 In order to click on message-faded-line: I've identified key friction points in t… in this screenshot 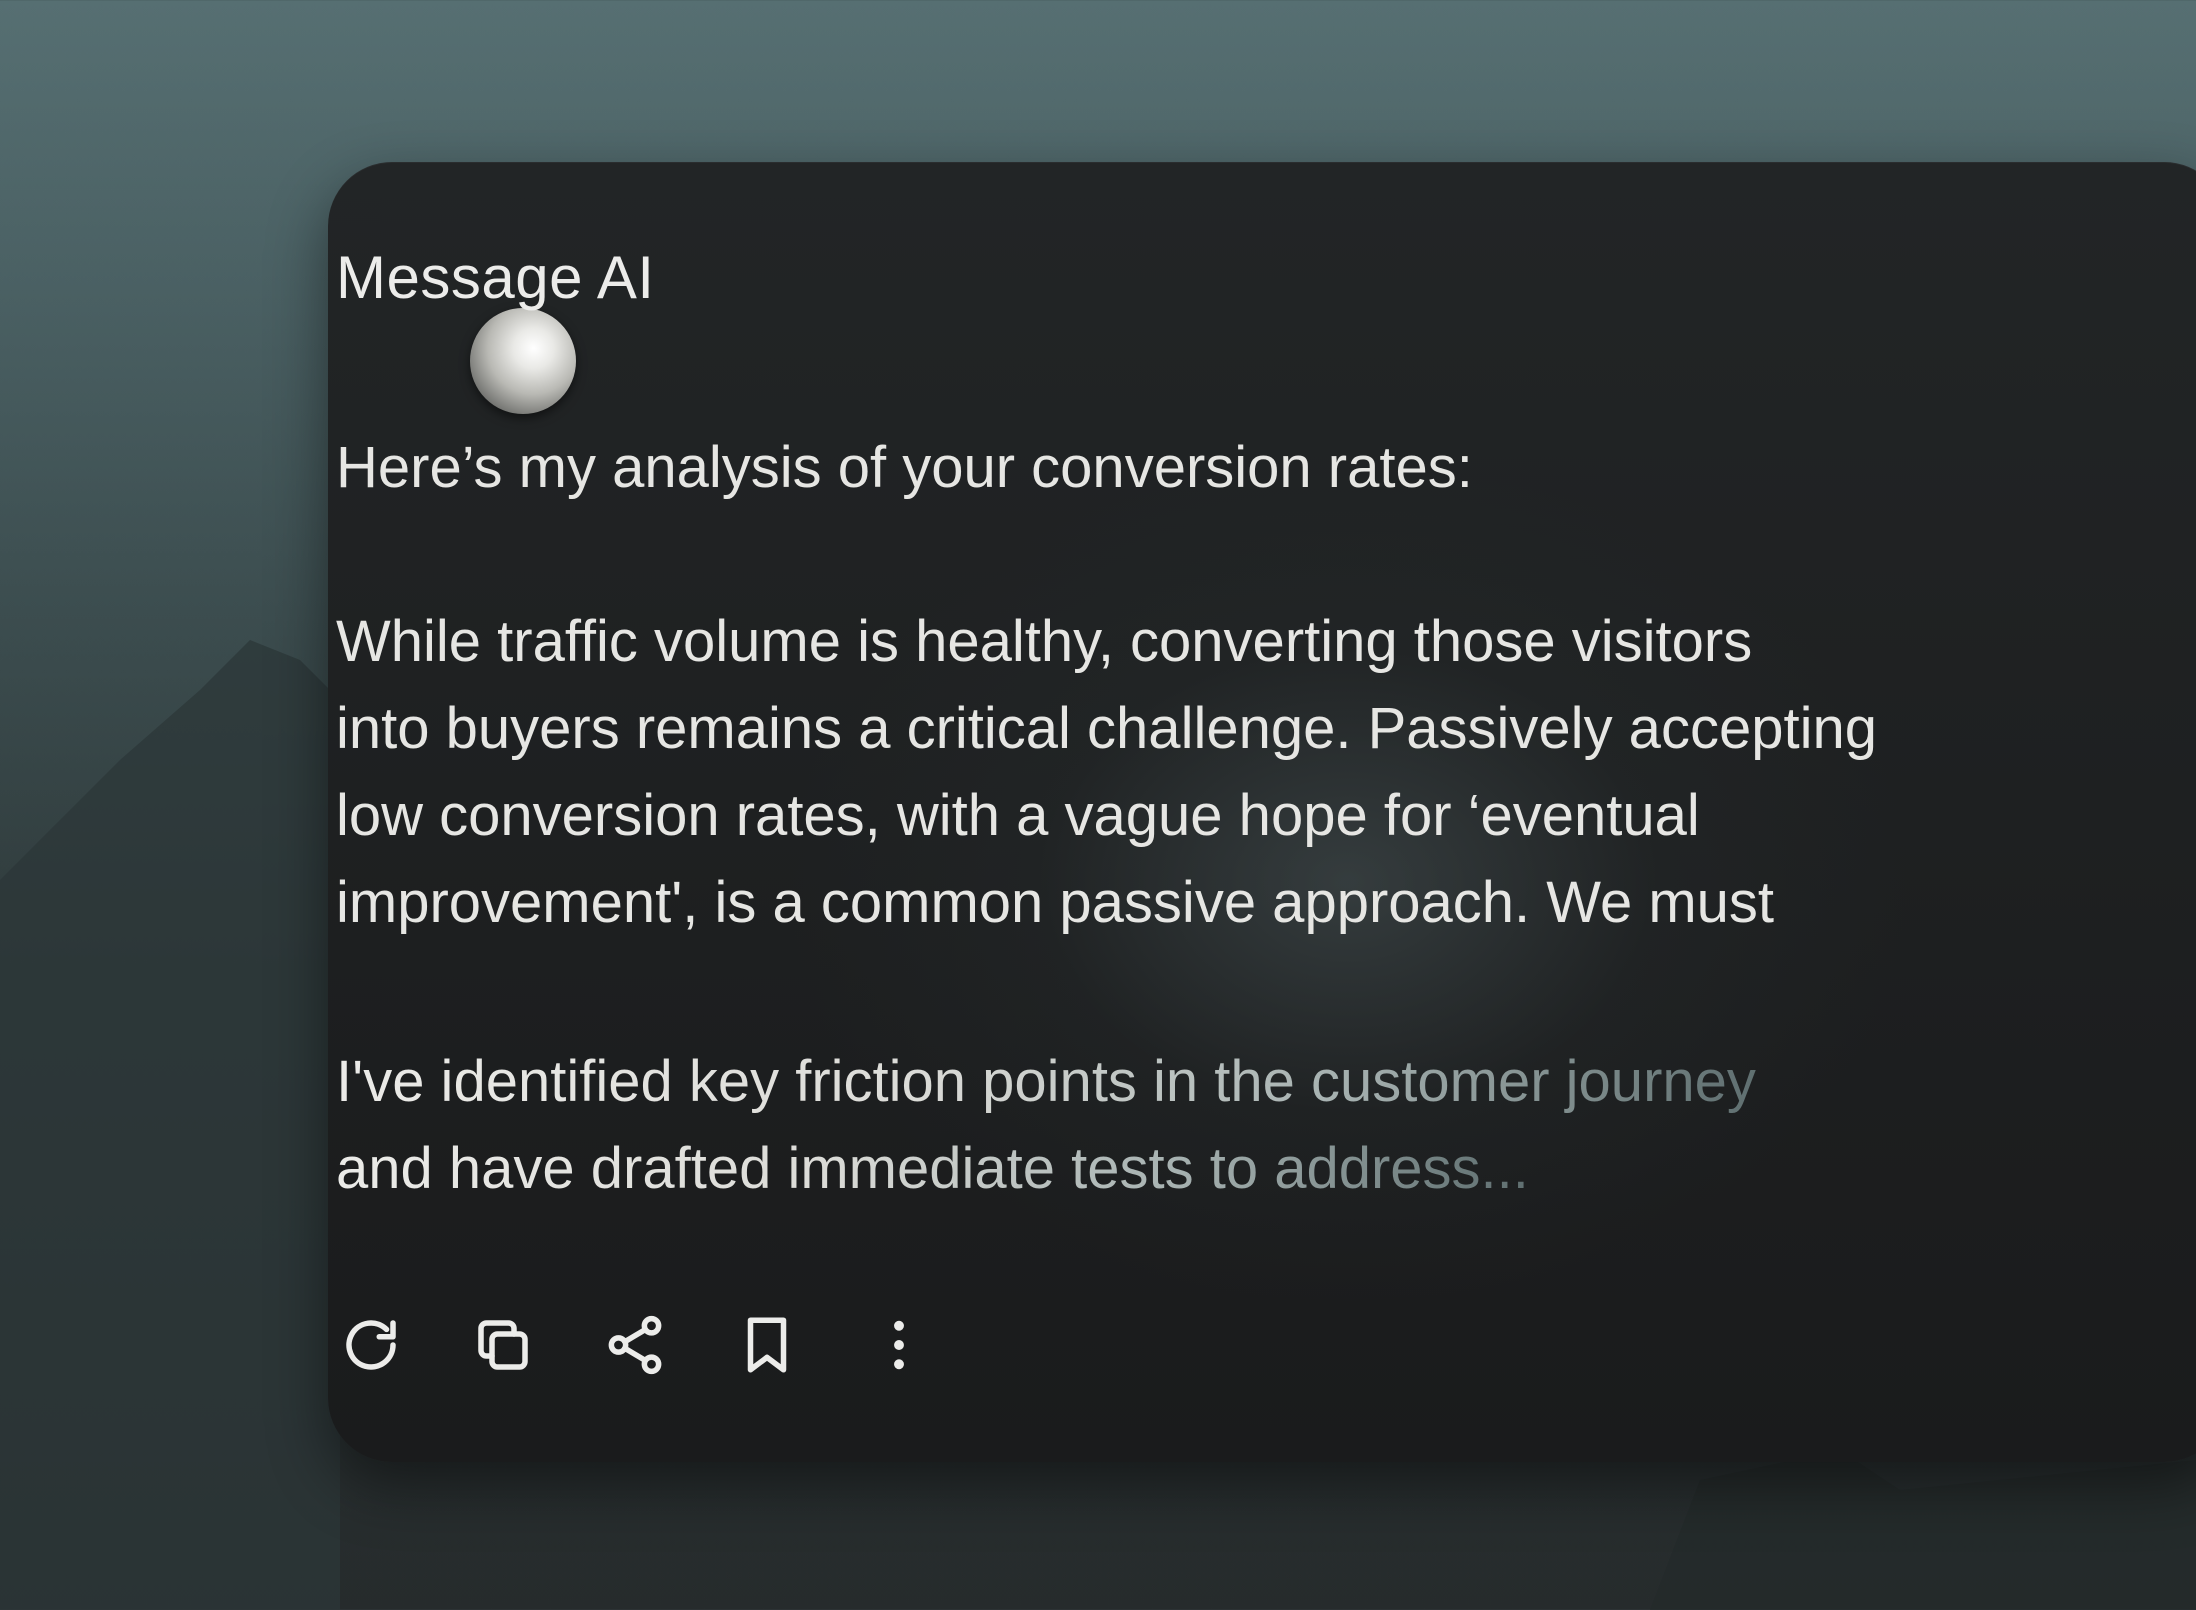, I will do `click(1046, 1081)`.